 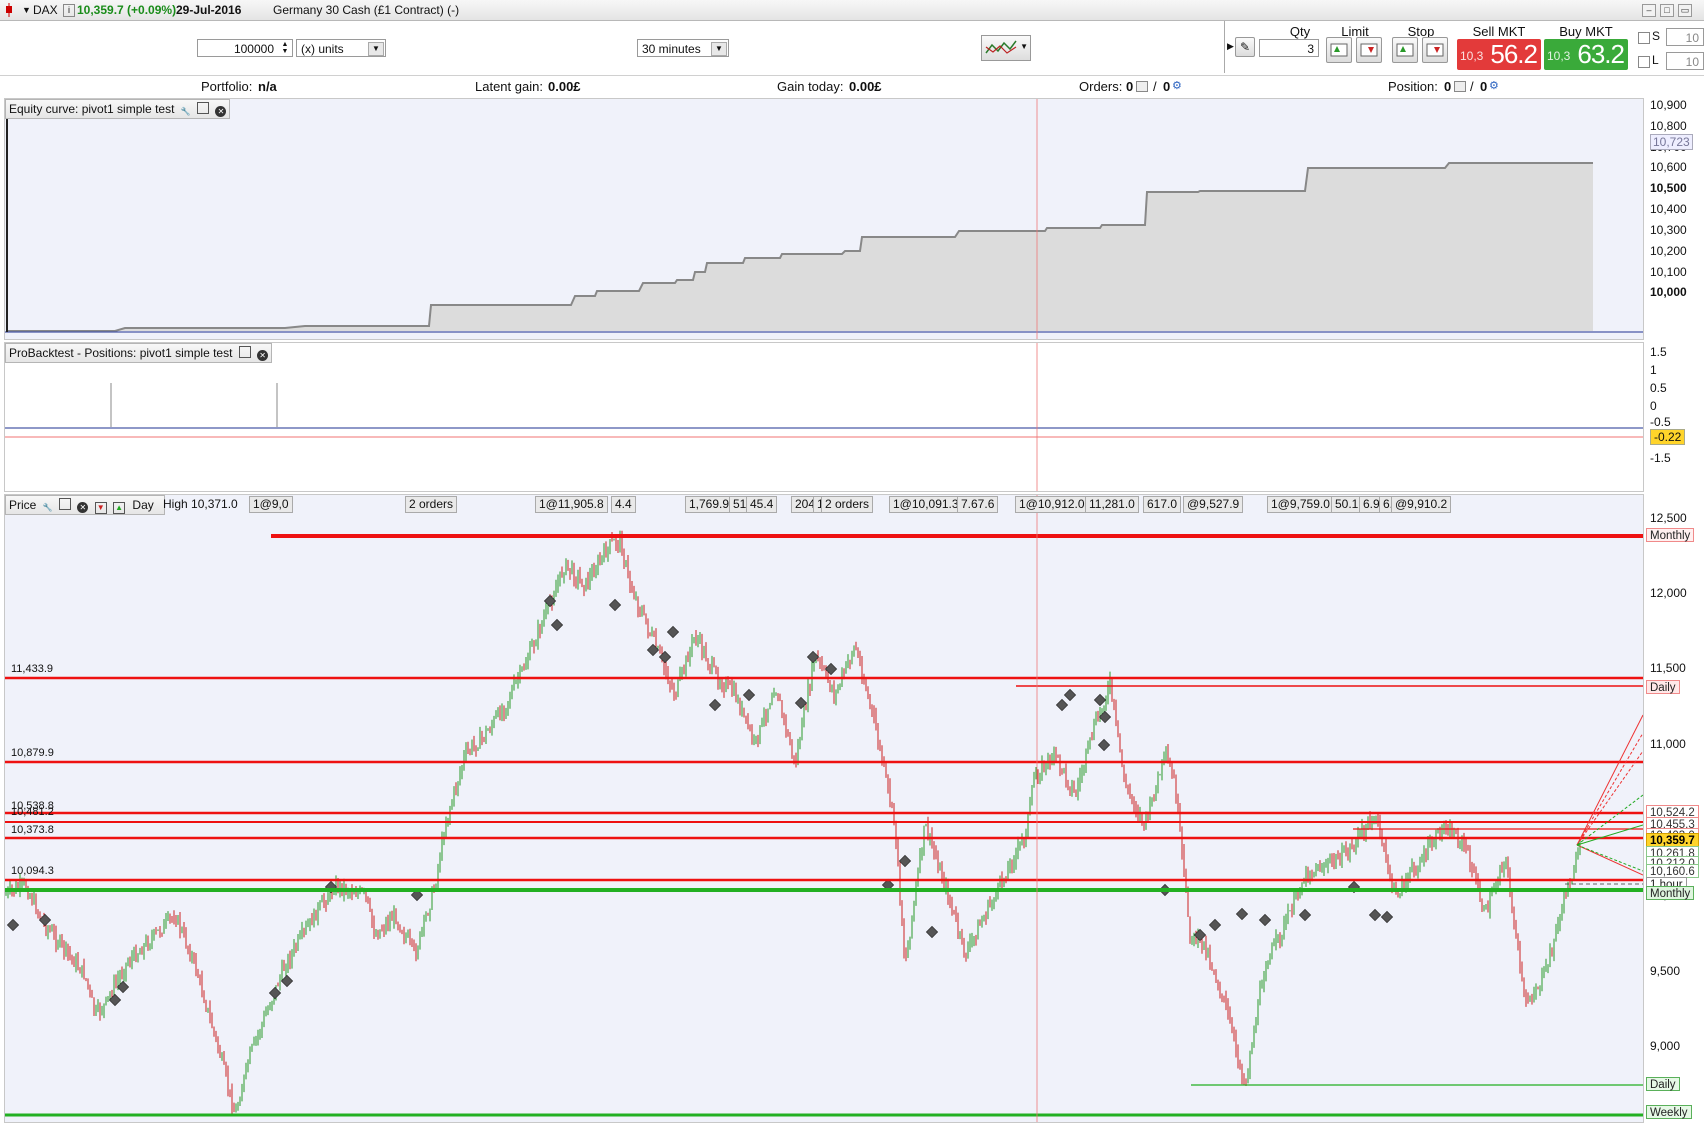 I want to click on units-value: (x) units, so click(x=322, y=49).